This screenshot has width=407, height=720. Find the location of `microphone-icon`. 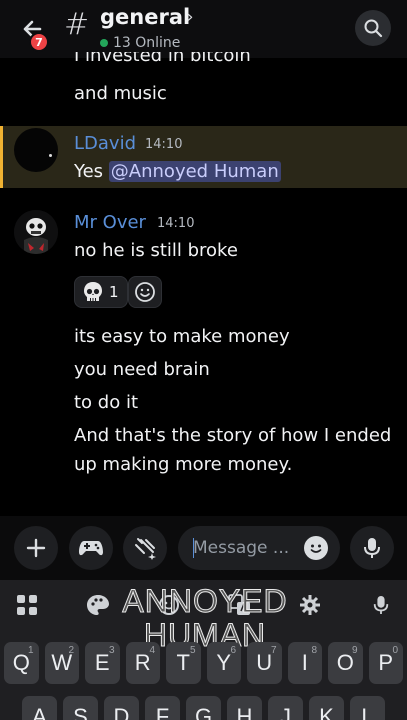

microphone-icon is located at coordinates (372, 548).